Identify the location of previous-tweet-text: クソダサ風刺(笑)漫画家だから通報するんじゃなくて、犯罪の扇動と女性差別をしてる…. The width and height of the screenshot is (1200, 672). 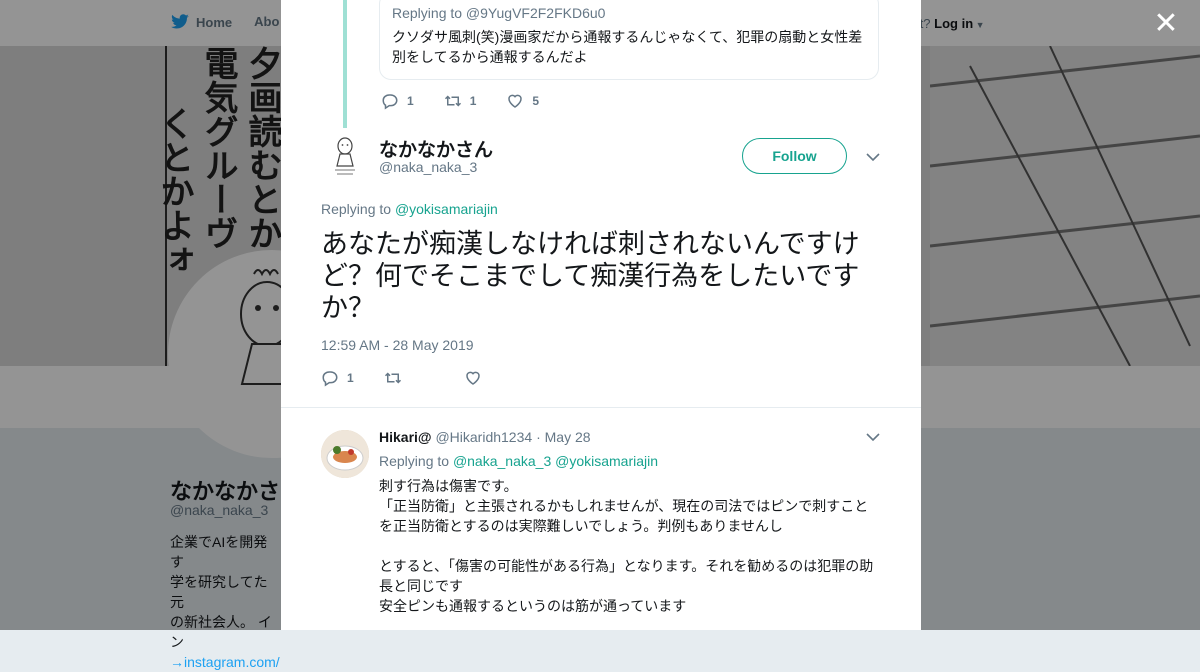
(627, 47).